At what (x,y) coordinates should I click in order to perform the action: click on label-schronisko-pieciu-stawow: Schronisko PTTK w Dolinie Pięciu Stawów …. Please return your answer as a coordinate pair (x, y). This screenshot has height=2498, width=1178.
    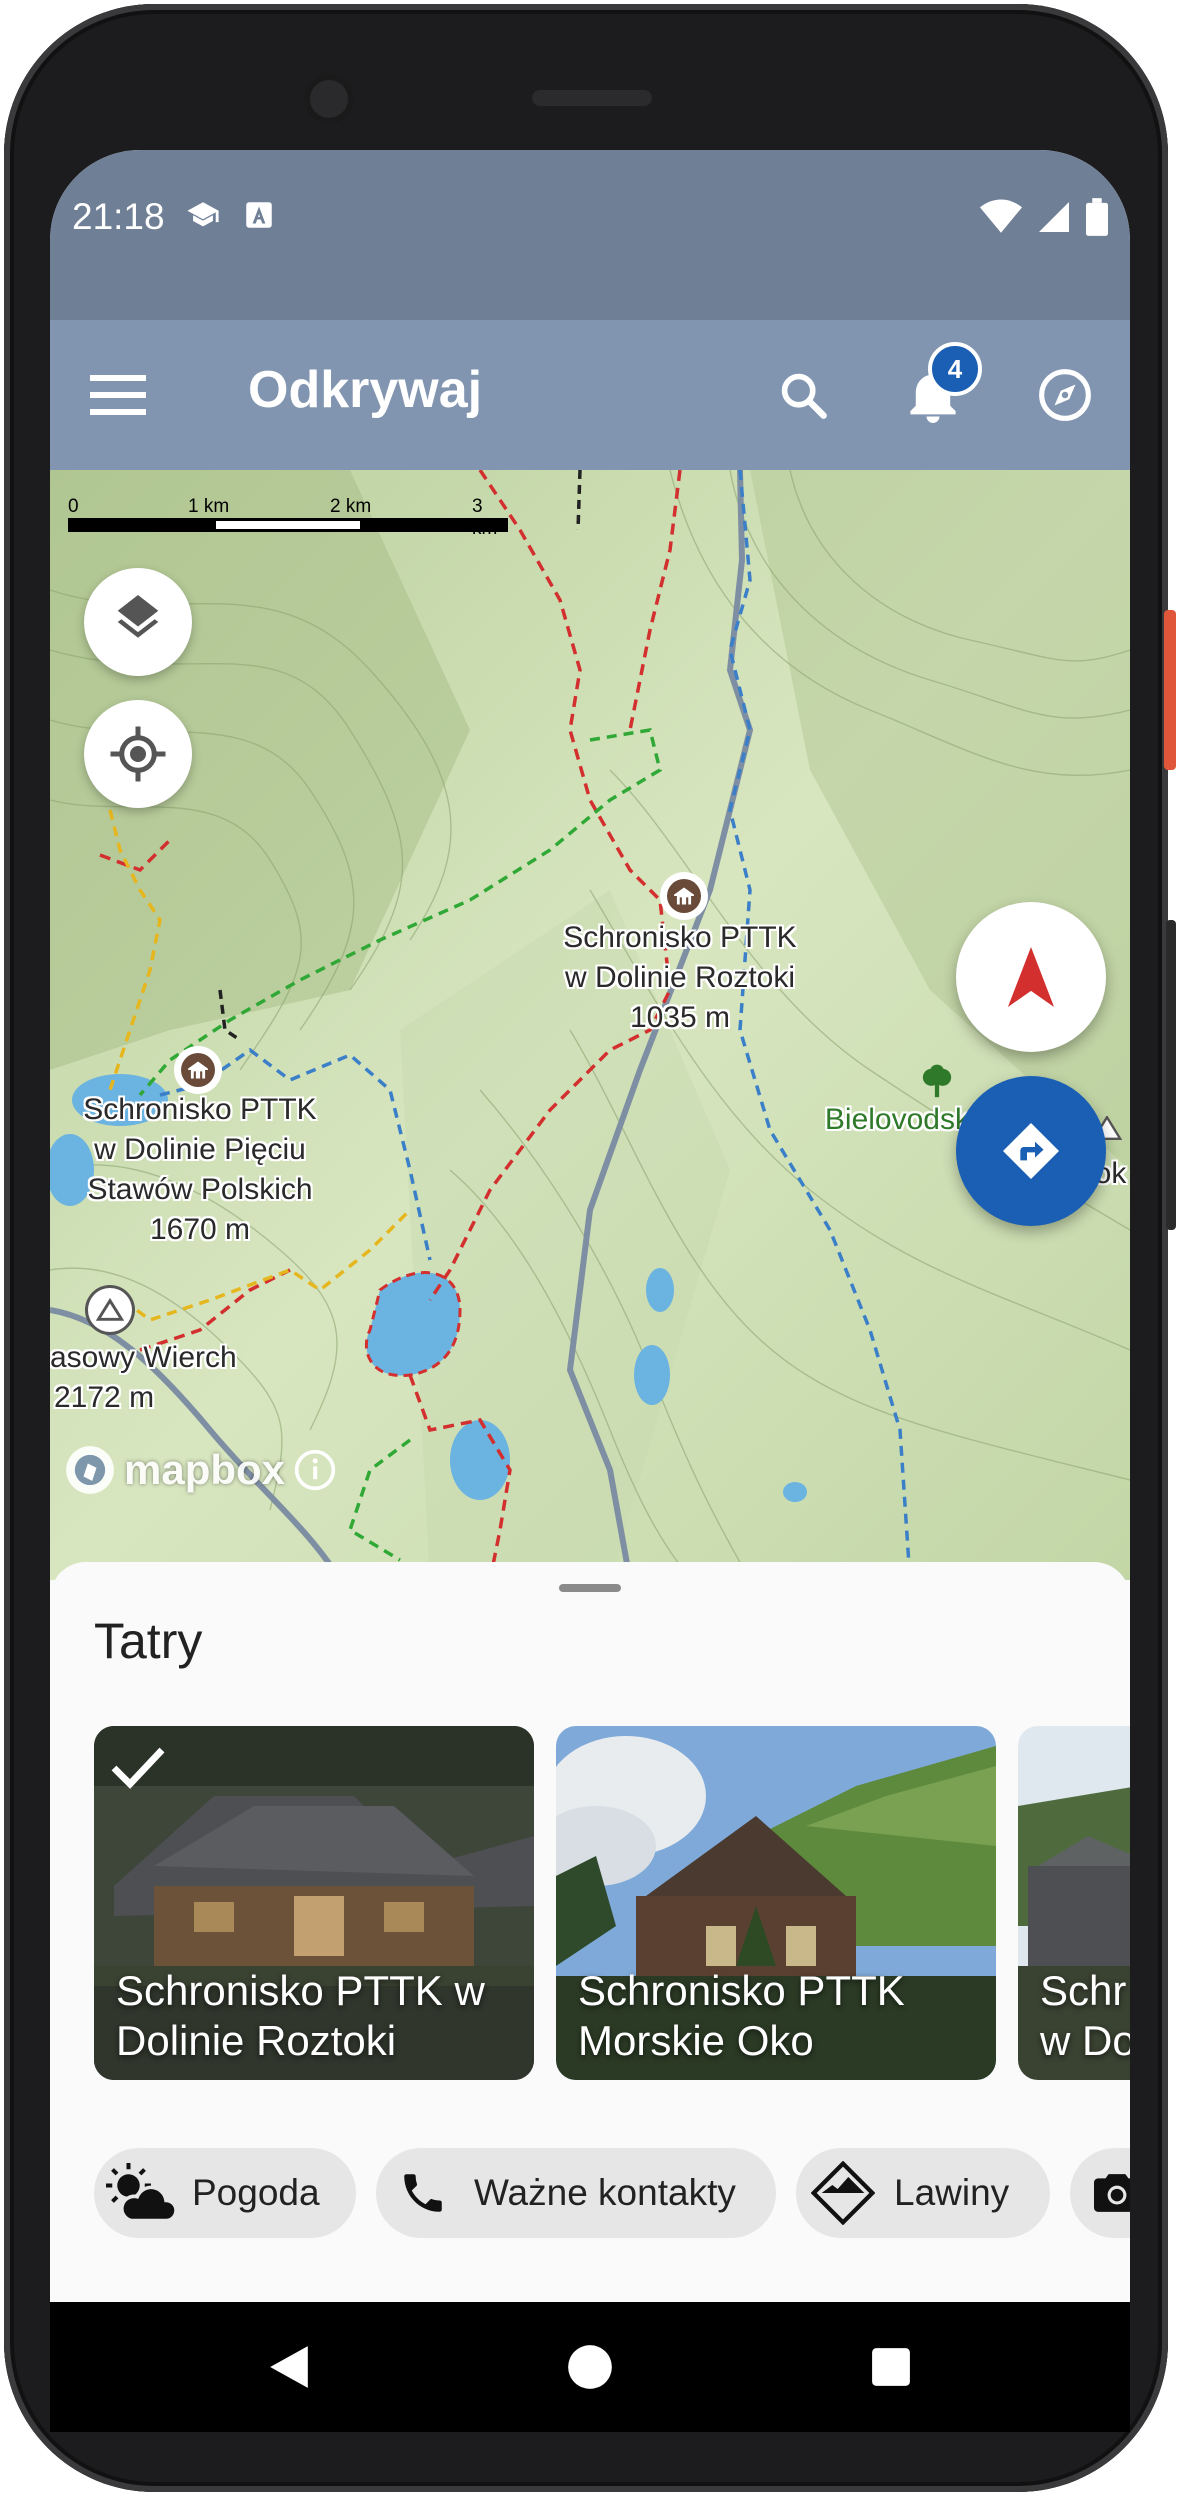
    Looking at the image, I should click on (200, 1169).